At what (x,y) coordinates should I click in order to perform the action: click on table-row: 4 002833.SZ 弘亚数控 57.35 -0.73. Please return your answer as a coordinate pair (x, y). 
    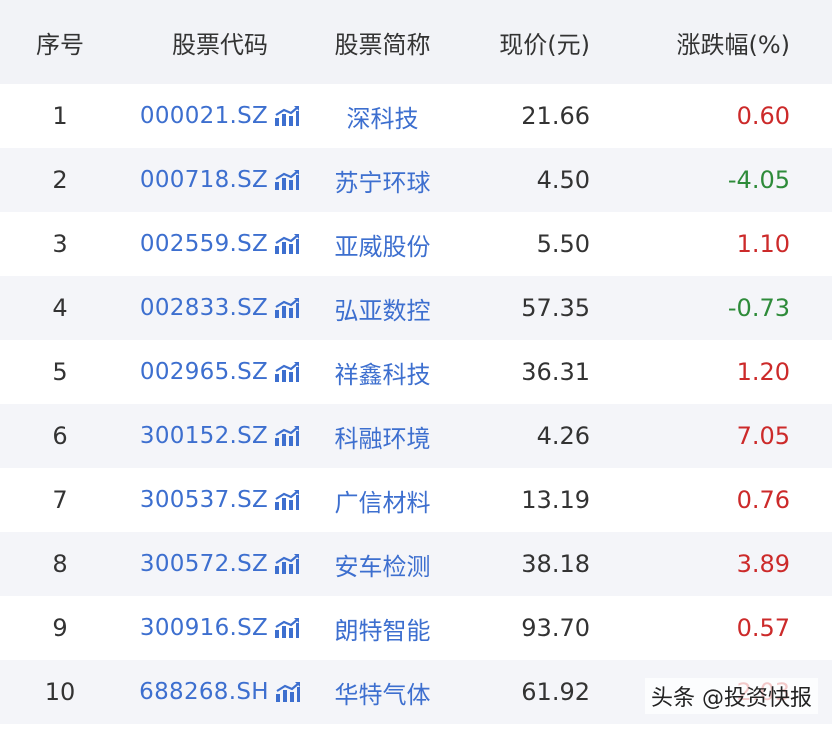
    Looking at the image, I should click on (416, 308).